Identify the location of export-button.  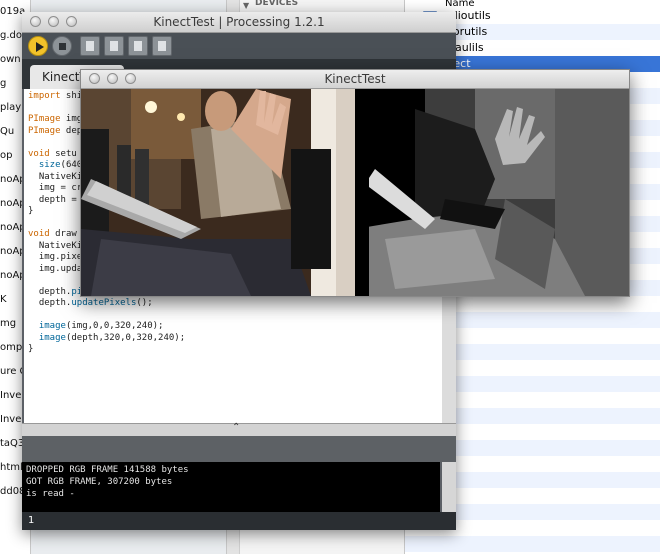
(162, 46).